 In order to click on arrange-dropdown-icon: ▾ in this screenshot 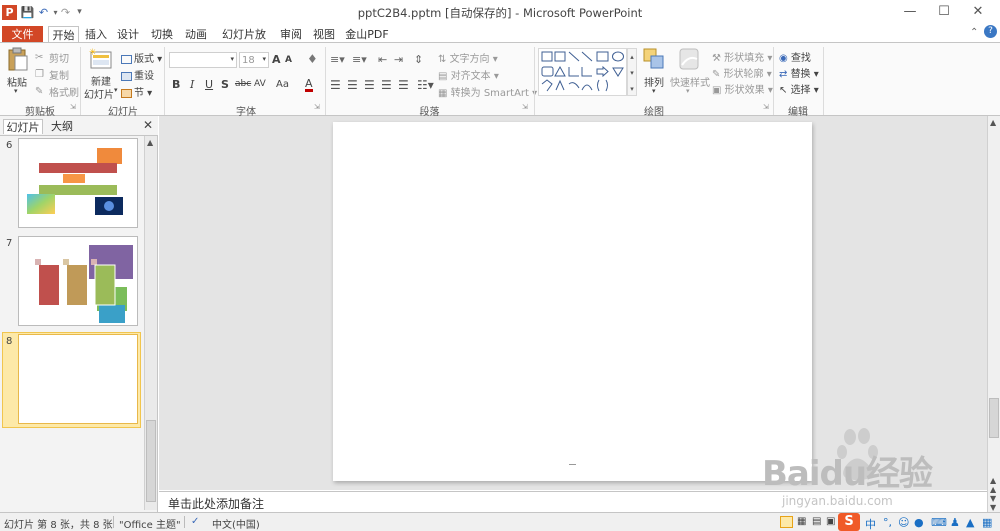, I will do `click(654, 91)`.